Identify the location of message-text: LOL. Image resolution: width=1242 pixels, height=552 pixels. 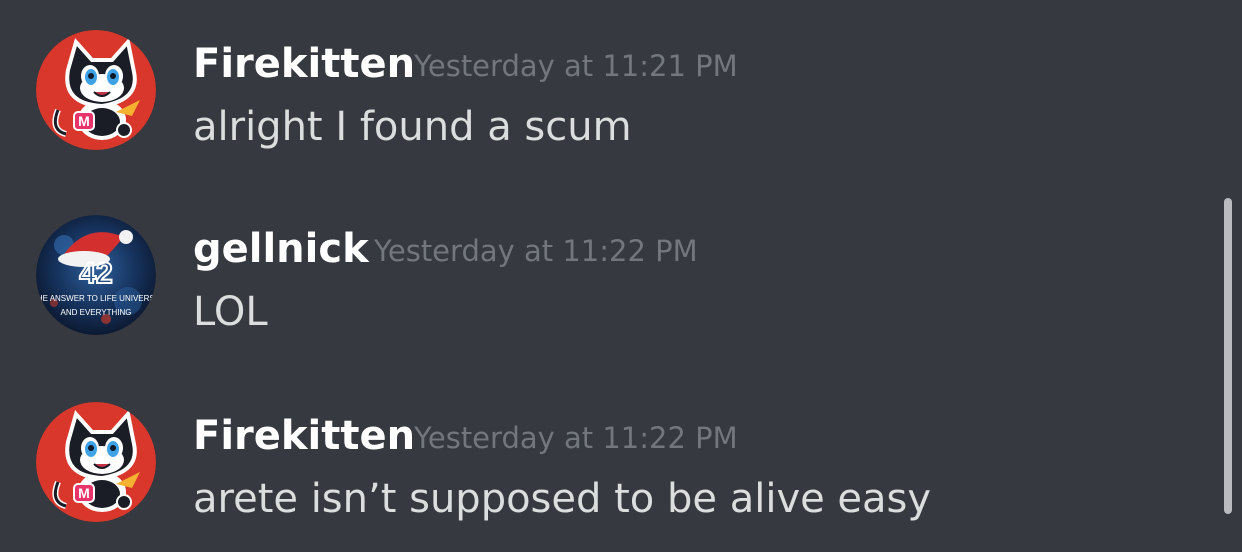
(230, 312).